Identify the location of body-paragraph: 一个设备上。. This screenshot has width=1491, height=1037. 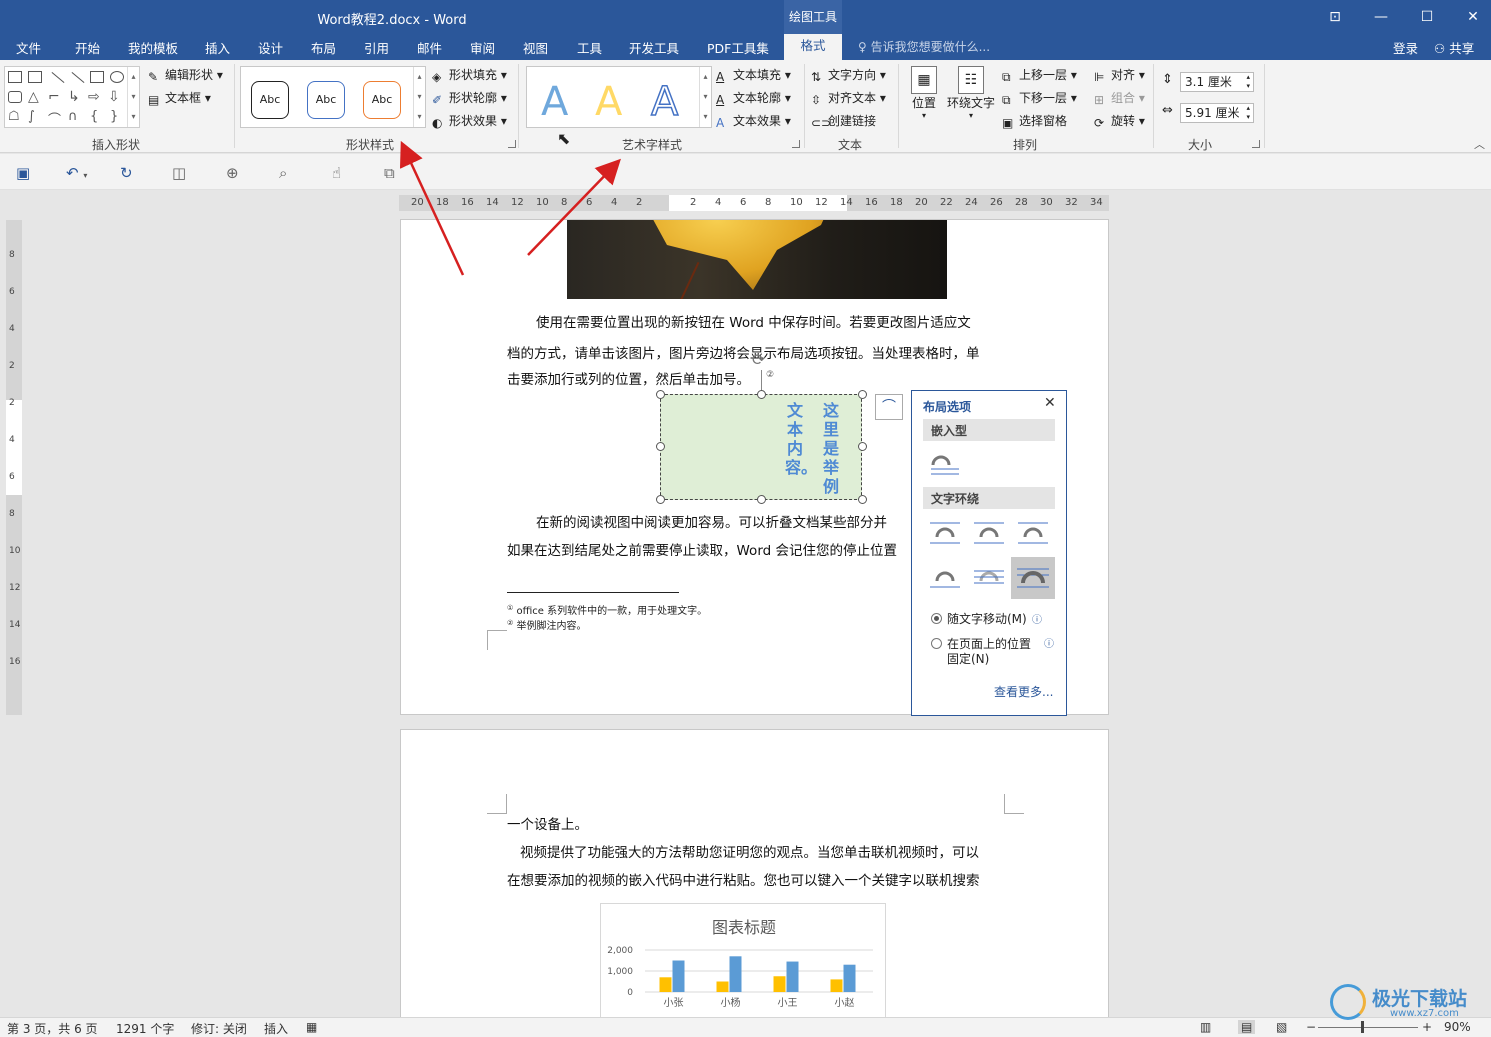
(547, 825).